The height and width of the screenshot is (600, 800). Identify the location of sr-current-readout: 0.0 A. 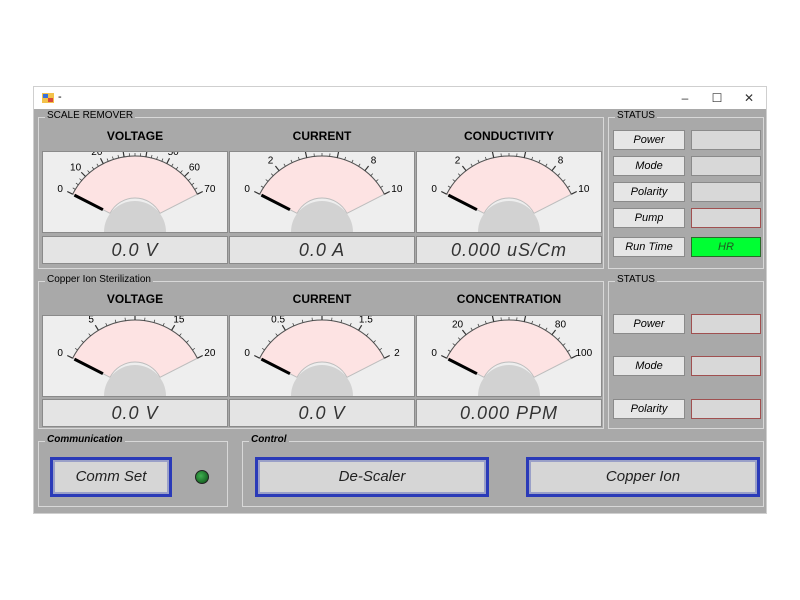
(322, 250).